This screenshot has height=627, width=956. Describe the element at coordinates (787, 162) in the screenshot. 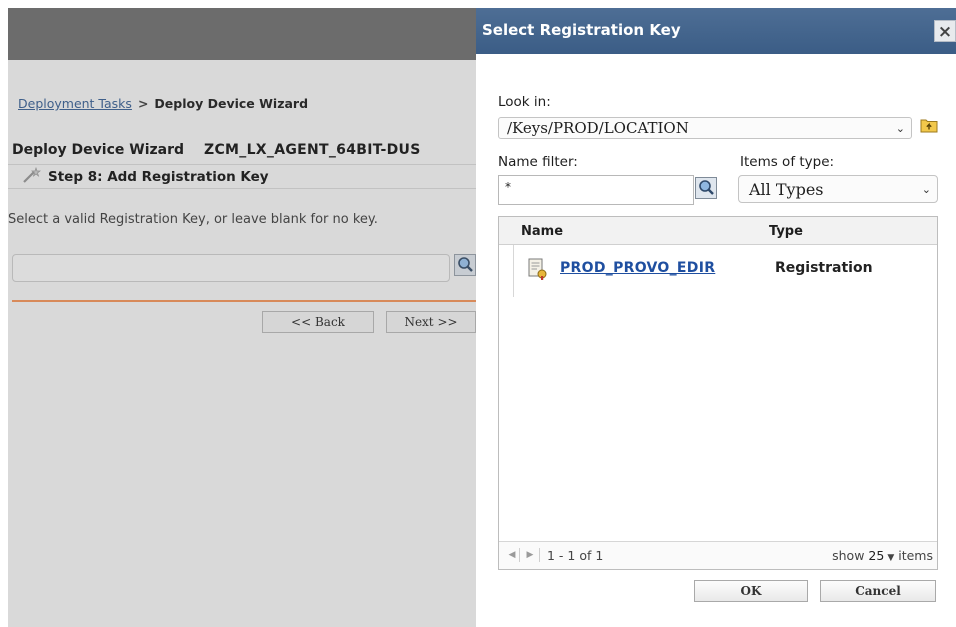

I see `items-of-type-label: Items of type:` at that location.